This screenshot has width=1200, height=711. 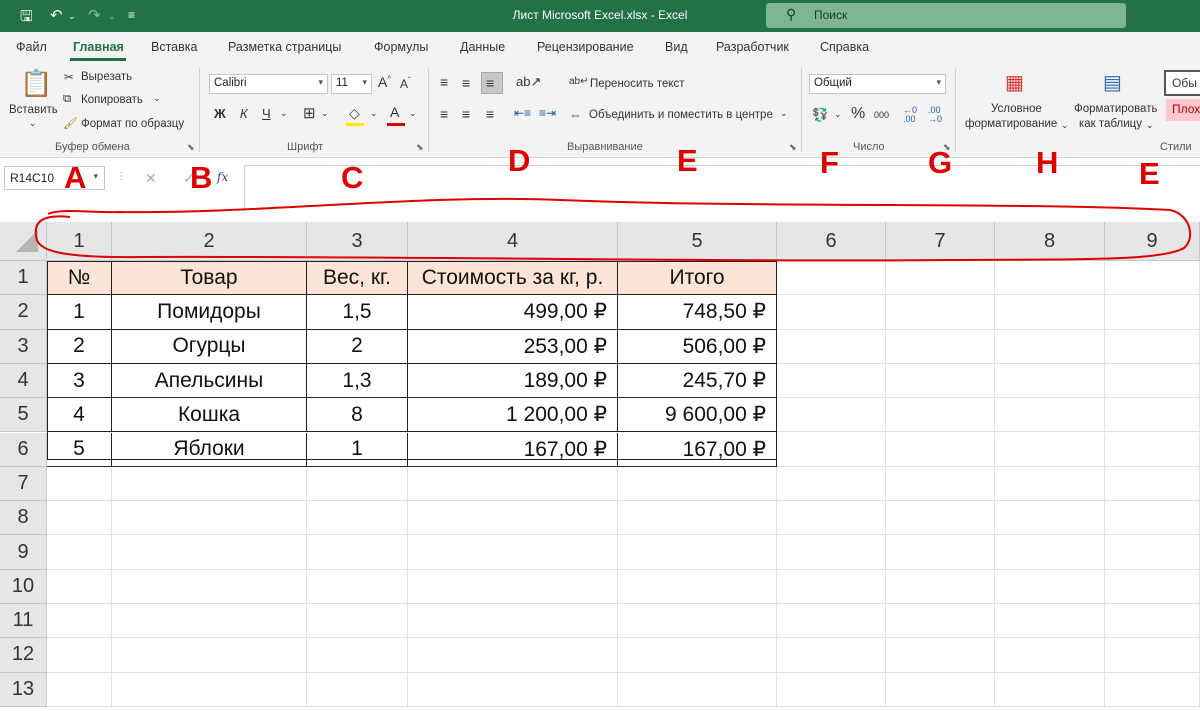 I want to click on paste-dropdown-icon: ⌄, so click(x=33, y=123).